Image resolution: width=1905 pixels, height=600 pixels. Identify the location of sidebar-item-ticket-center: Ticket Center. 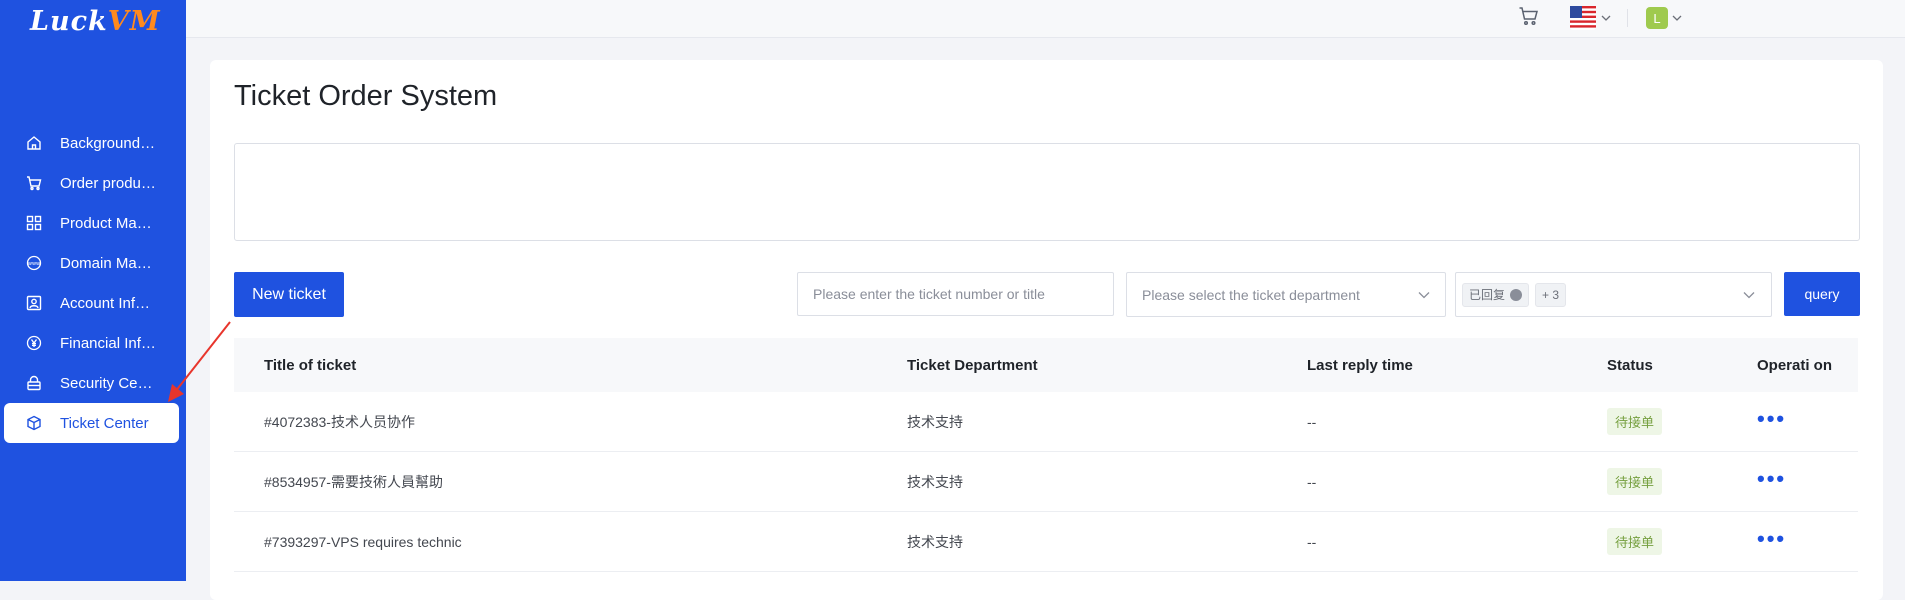
(91, 423).